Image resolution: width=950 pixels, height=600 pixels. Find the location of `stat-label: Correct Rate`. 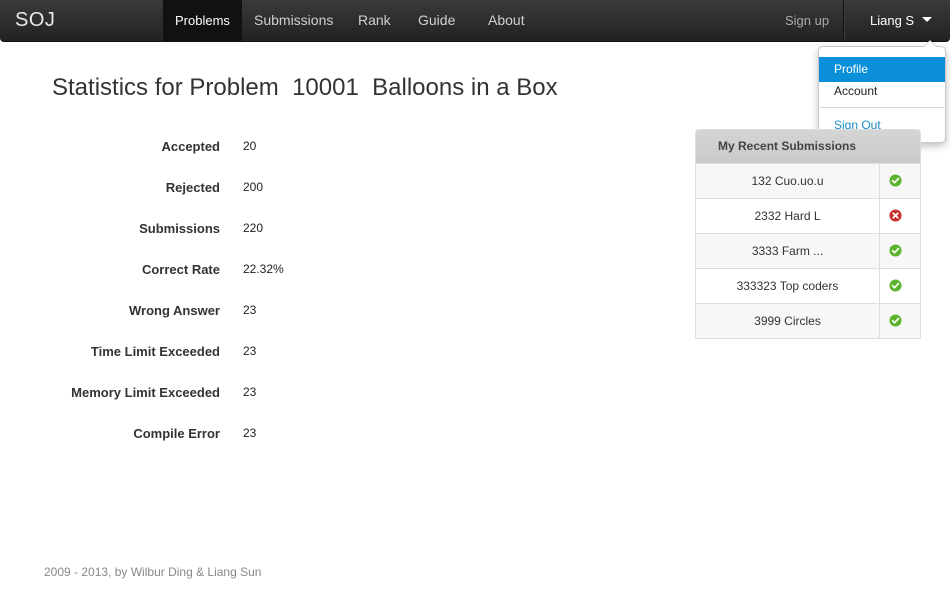

stat-label: Correct Rate is located at coordinates (180, 269).